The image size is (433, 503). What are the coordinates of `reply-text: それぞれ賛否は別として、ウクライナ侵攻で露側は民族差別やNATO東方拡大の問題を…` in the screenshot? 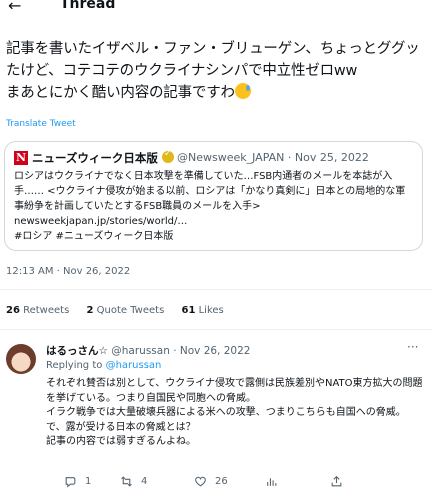 It's located at (234, 412).